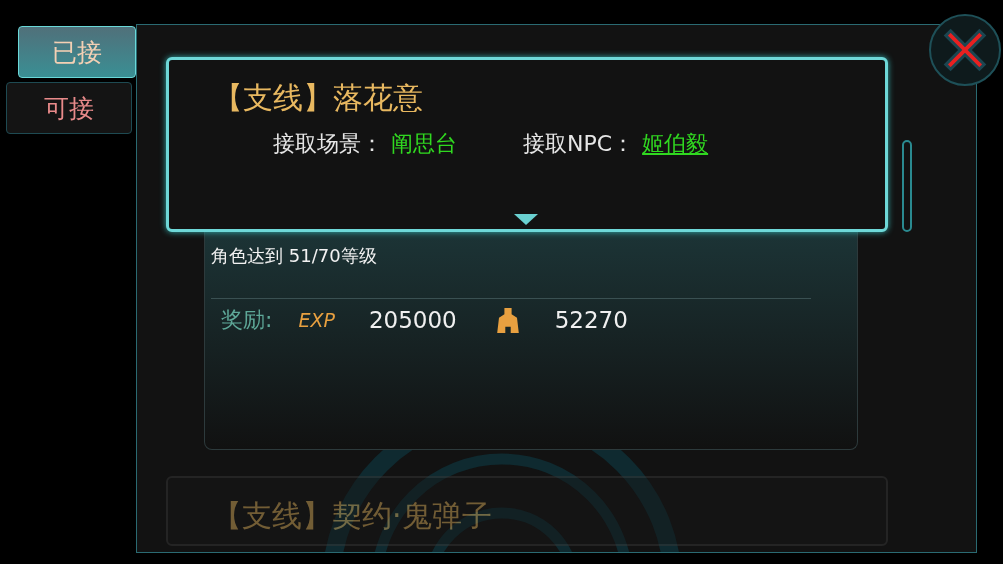 The height and width of the screenshot is (564, 1003). I want to click on exp-label: EXP, so click(316, 320).